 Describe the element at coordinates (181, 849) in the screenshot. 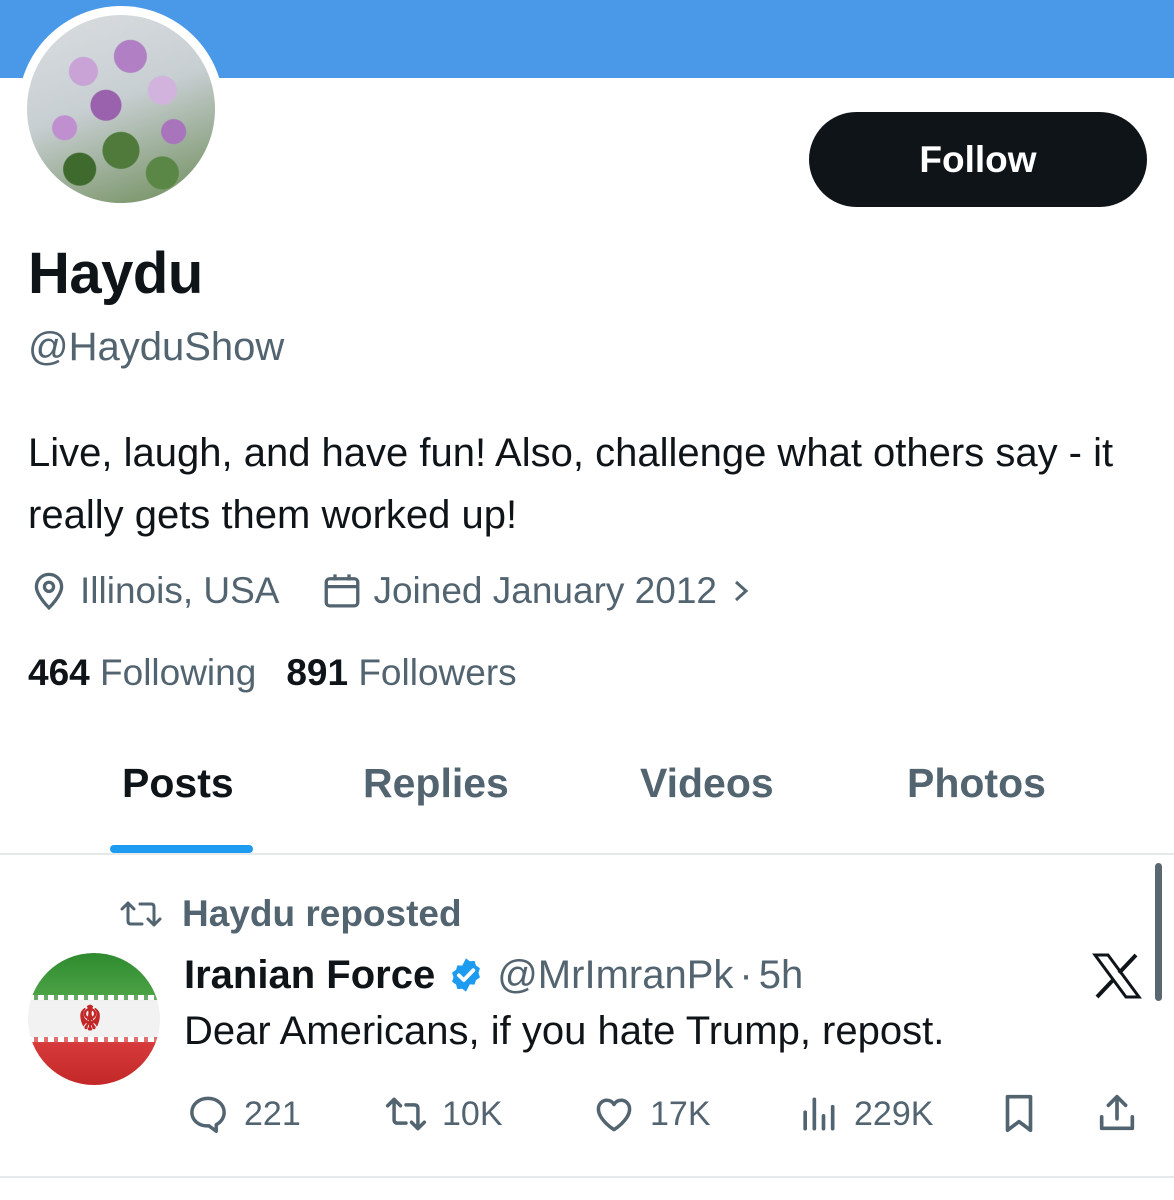

I see `active-tab-indicator` at that location.